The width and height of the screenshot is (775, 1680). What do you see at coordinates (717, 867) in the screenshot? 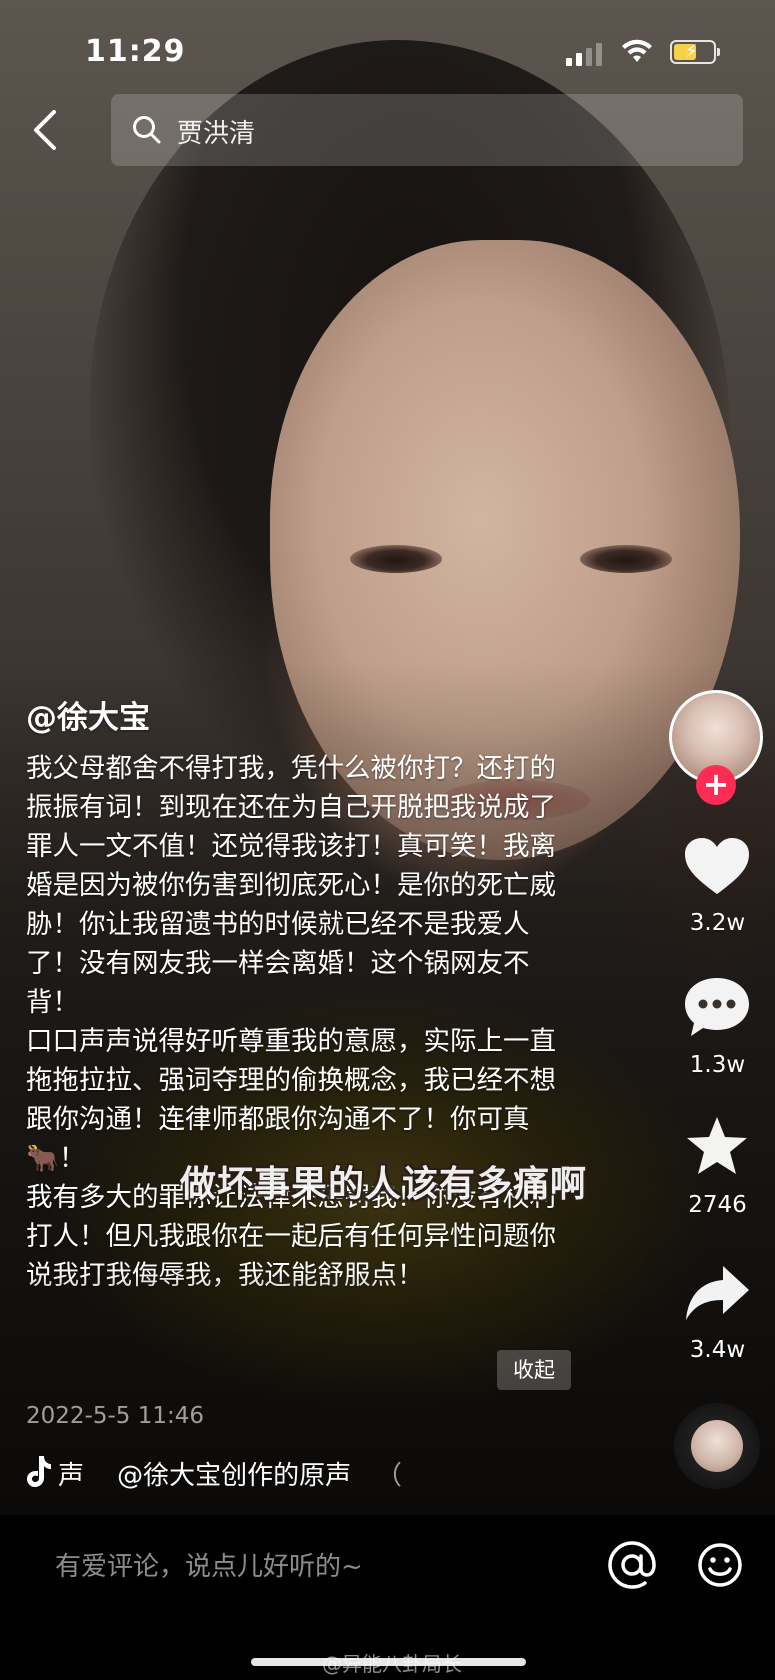
I see `heart-icon` at bounding box center [717, 867].